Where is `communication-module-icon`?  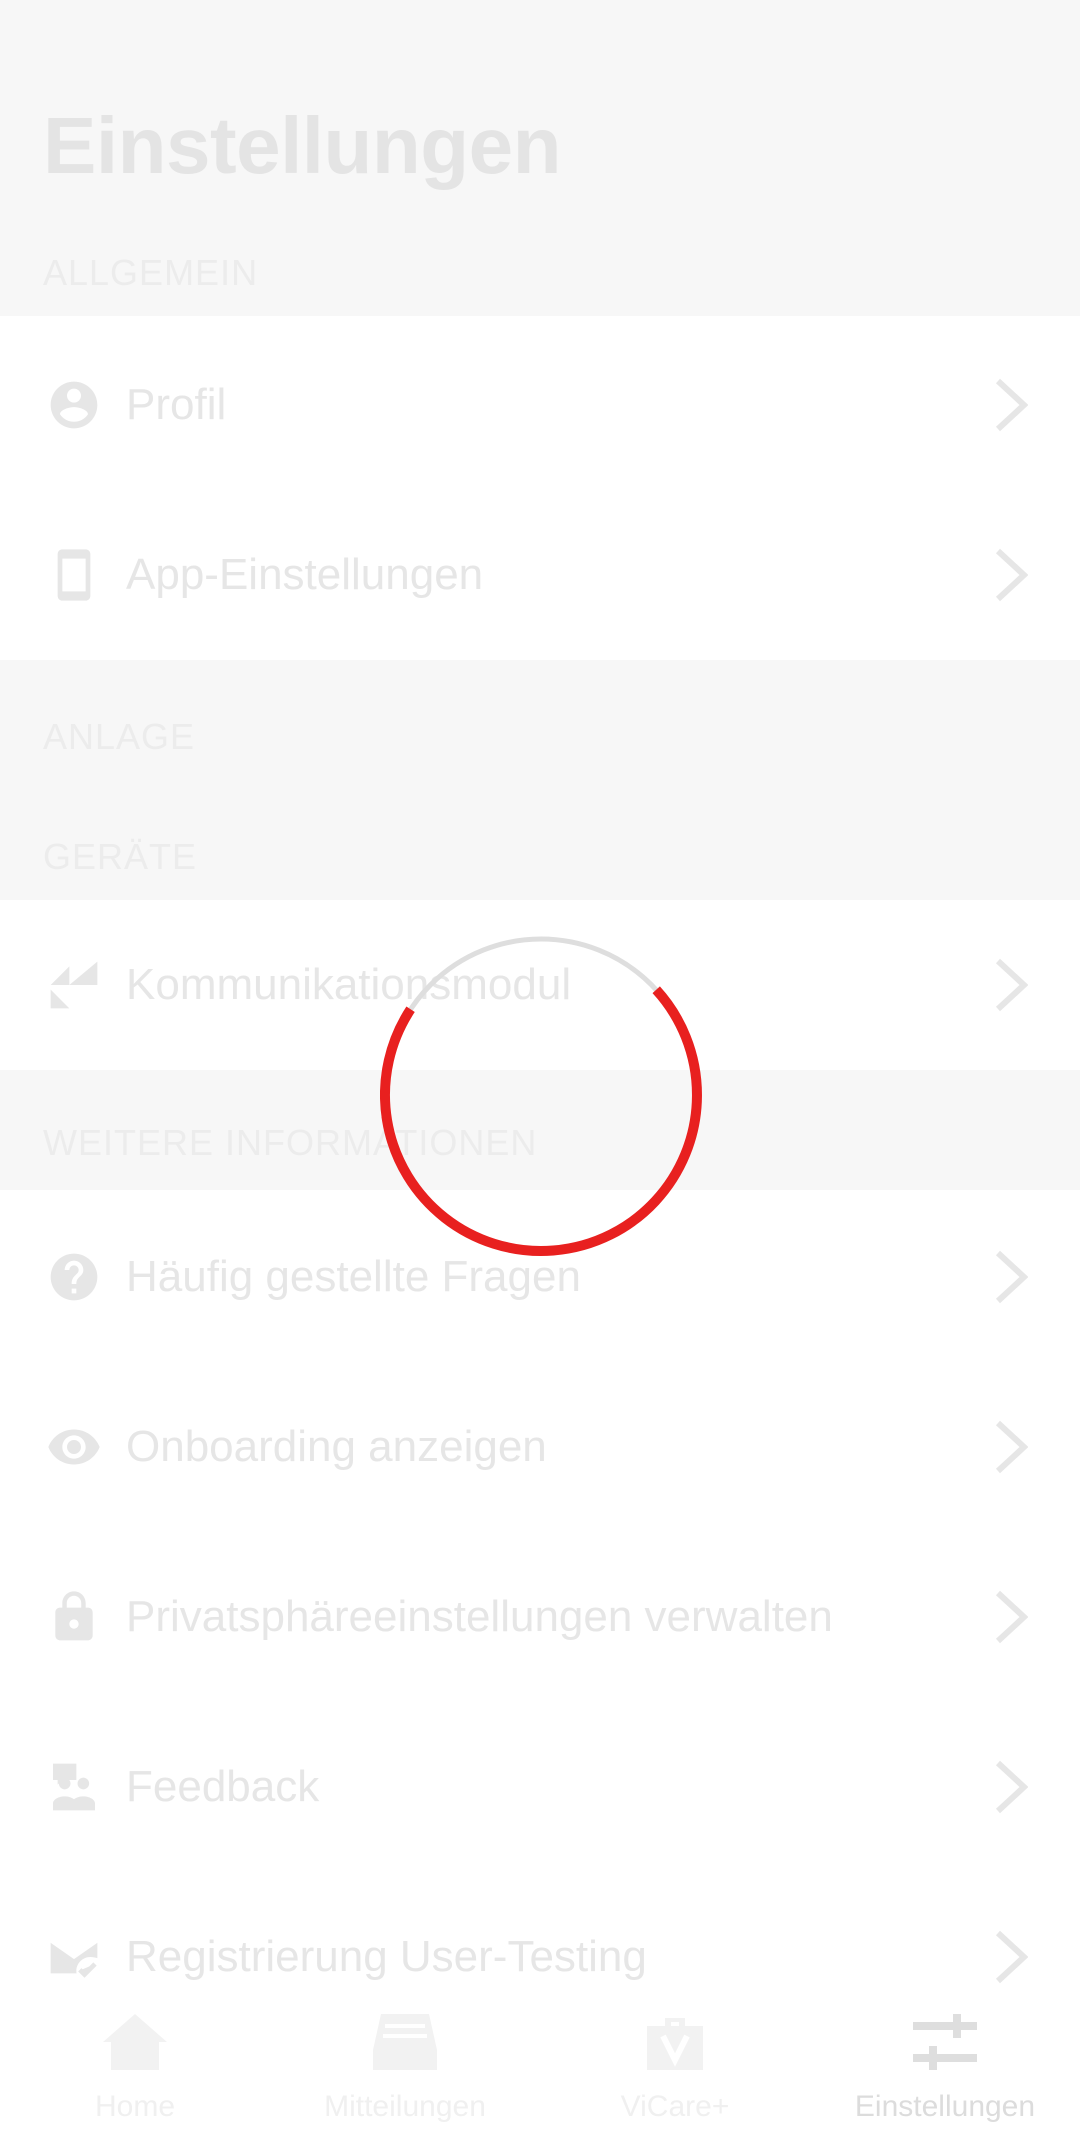 communication-module-icon is located at coordinates (74, 985).